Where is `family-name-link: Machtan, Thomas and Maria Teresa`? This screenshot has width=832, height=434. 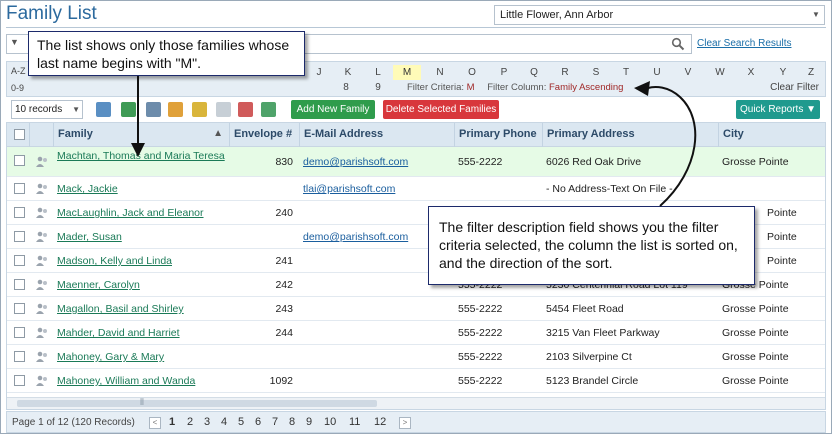 family-name-link: Machtan, Thomas and Maria Teresa is located at coordinates (141, 159).